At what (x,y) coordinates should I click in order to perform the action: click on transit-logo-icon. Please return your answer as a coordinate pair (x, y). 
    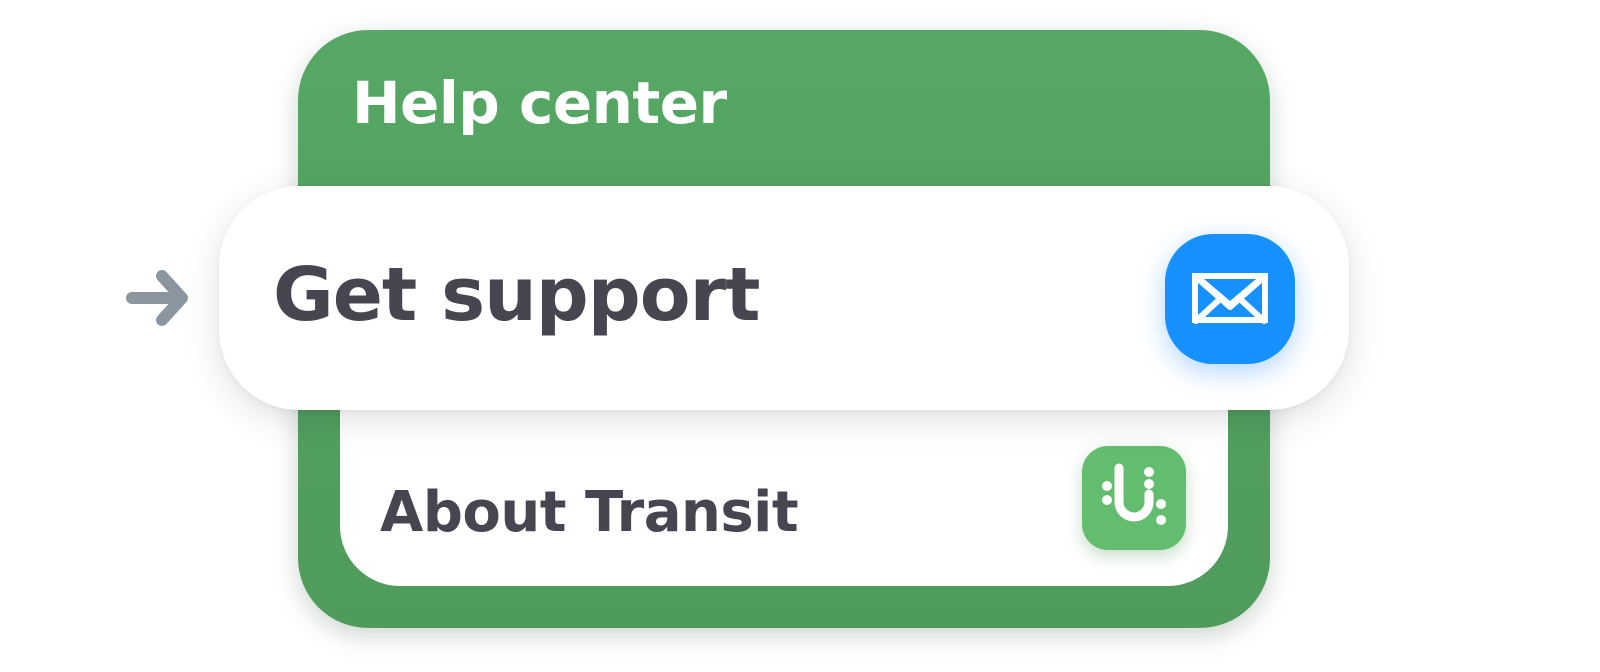
    Looking at the image, I should click on (1134, 498).